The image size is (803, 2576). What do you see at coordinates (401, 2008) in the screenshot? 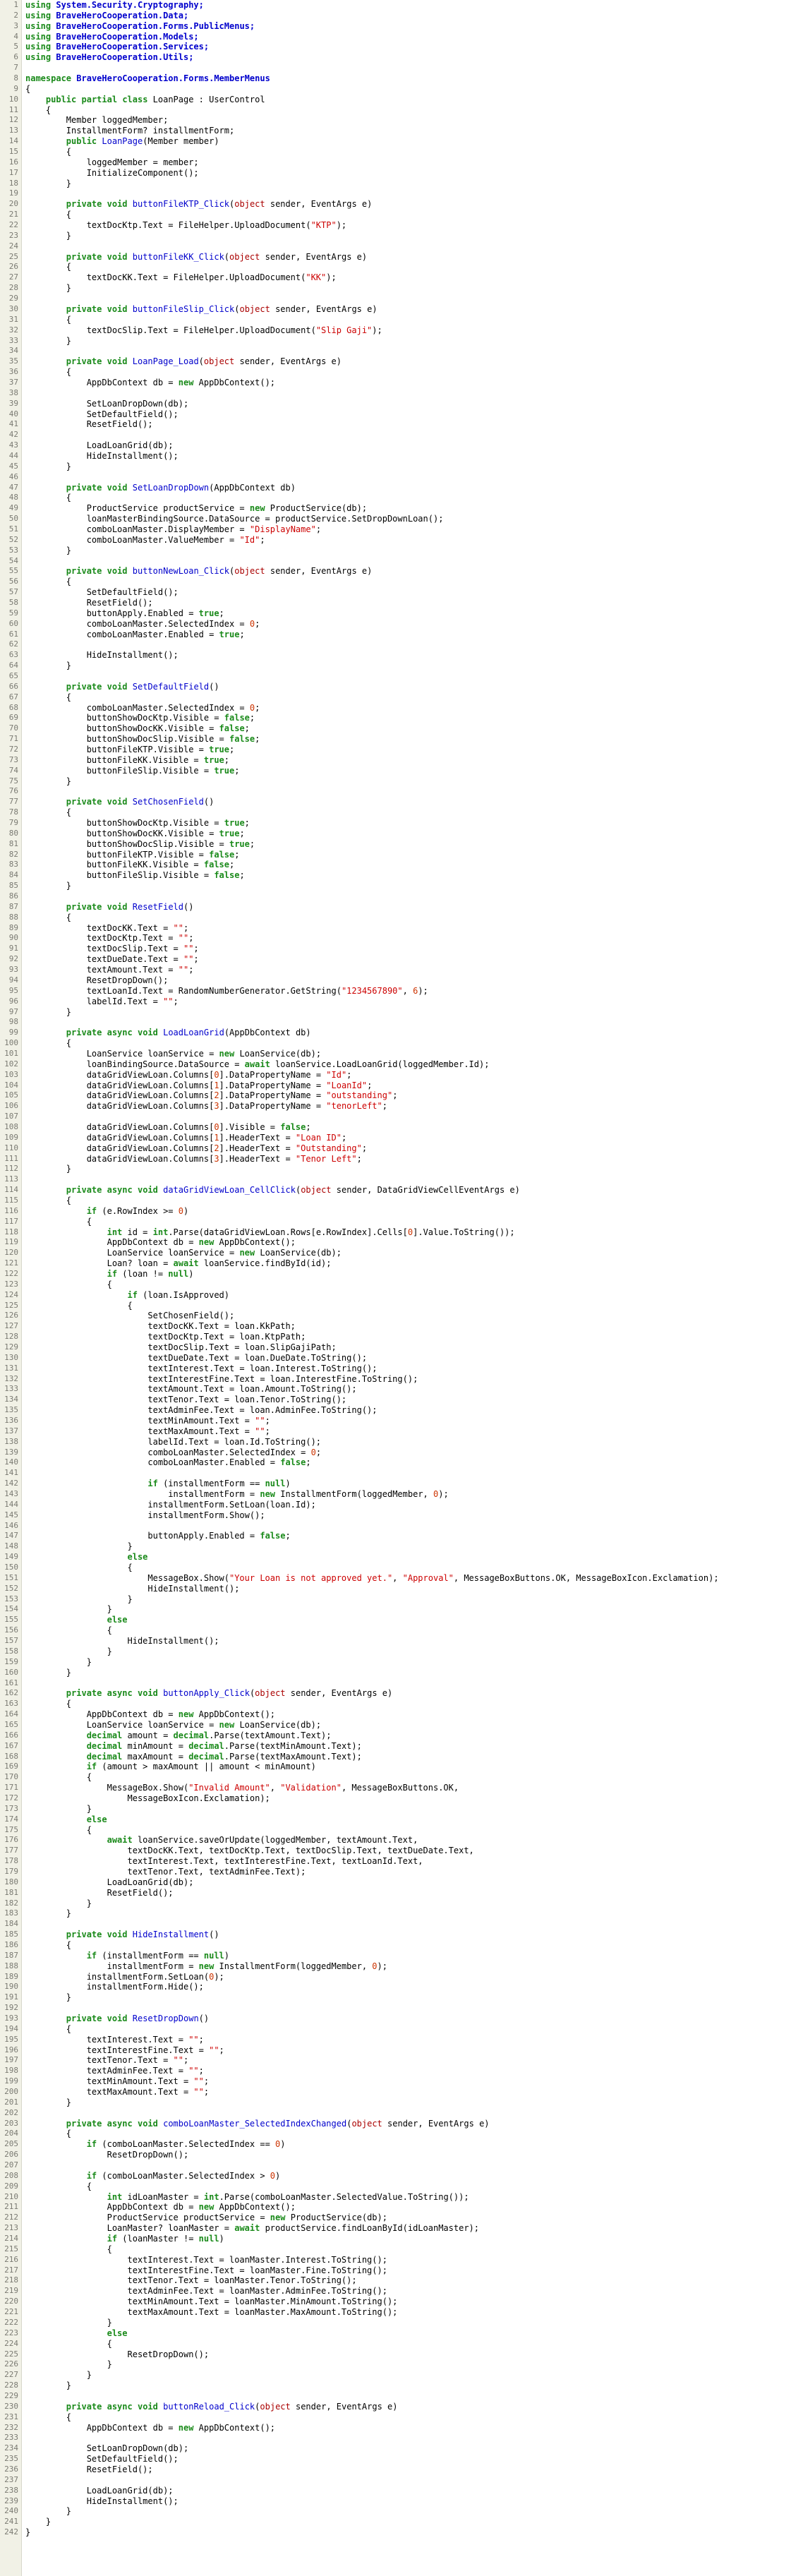
I see `code-line: 192` at bounding box center [401, 2008].